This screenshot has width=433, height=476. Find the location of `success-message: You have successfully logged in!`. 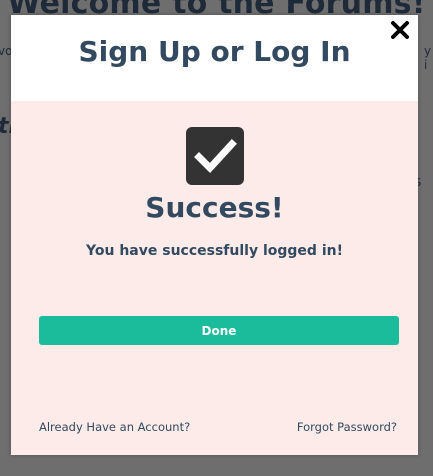

success-message: You have successfully logged in! is located at coordinates (214, 251).